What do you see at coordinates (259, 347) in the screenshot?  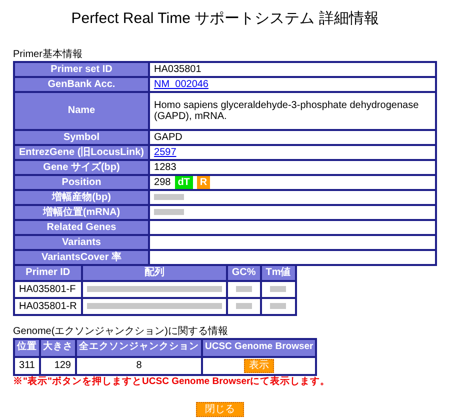 I see `column-header: UCSC Genome Browser` at bounding box center [259, 347].